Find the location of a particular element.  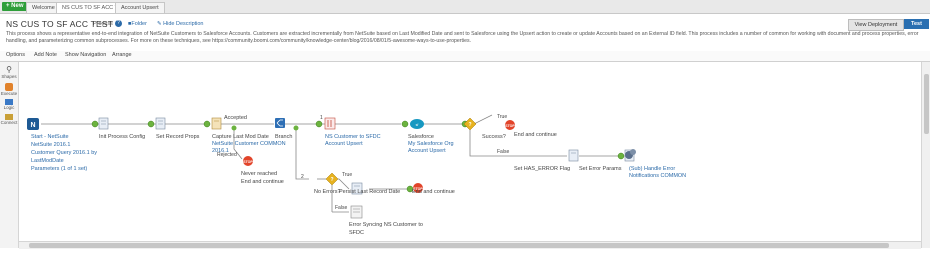

start-label-3: LastModDate is located at coordinates (47, 161).